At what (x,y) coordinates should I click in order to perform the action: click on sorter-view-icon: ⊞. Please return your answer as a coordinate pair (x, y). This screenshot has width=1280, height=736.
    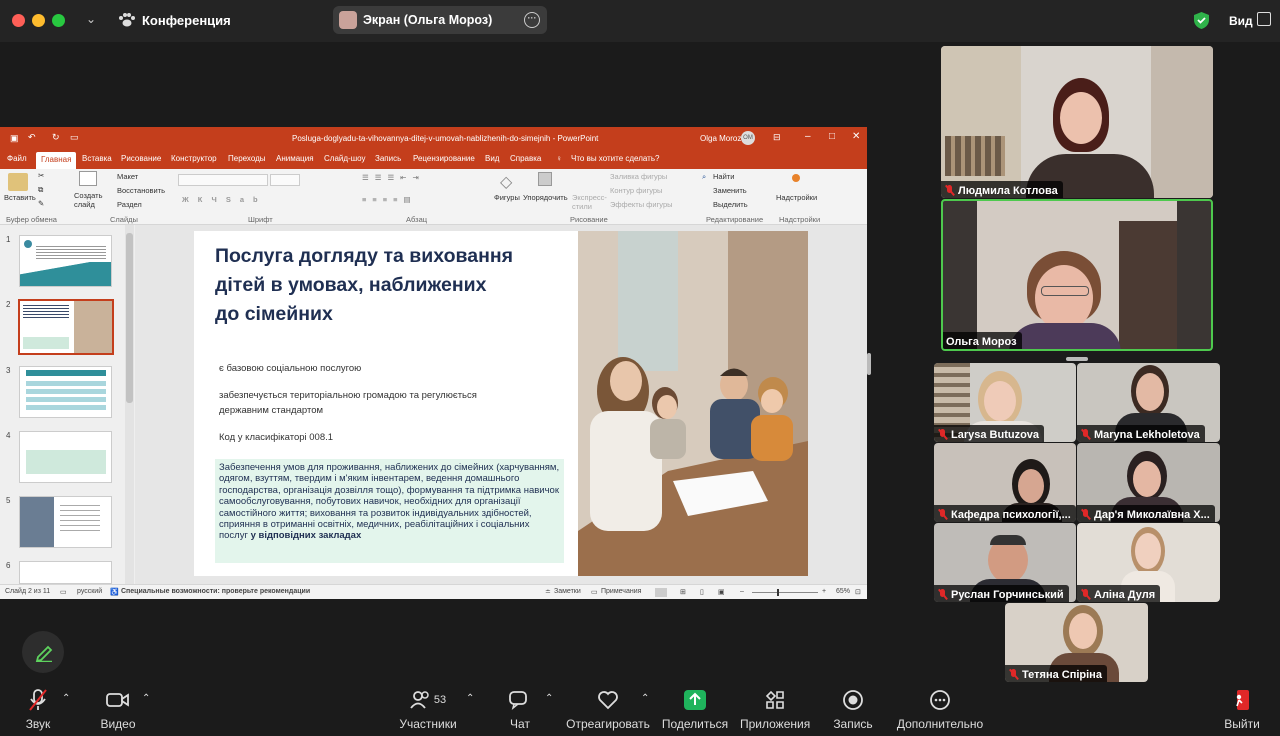
    Looking at the image, I should click on (683, 592).